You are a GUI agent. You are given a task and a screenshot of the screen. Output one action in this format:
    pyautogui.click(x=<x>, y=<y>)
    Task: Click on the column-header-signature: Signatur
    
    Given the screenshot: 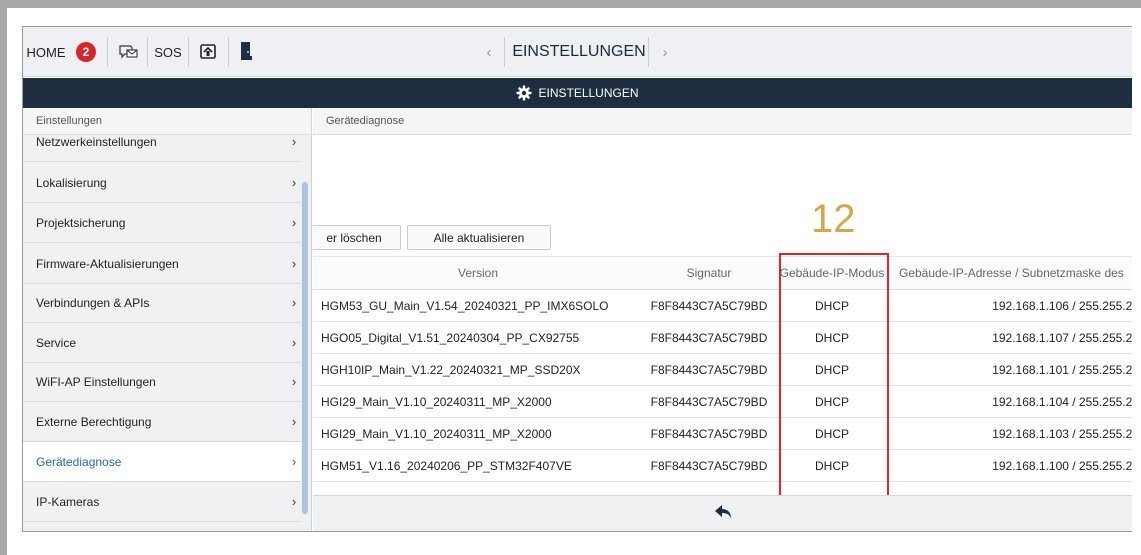 What is the action you would take?
    pyautogui.click(x=709, y=273)
    